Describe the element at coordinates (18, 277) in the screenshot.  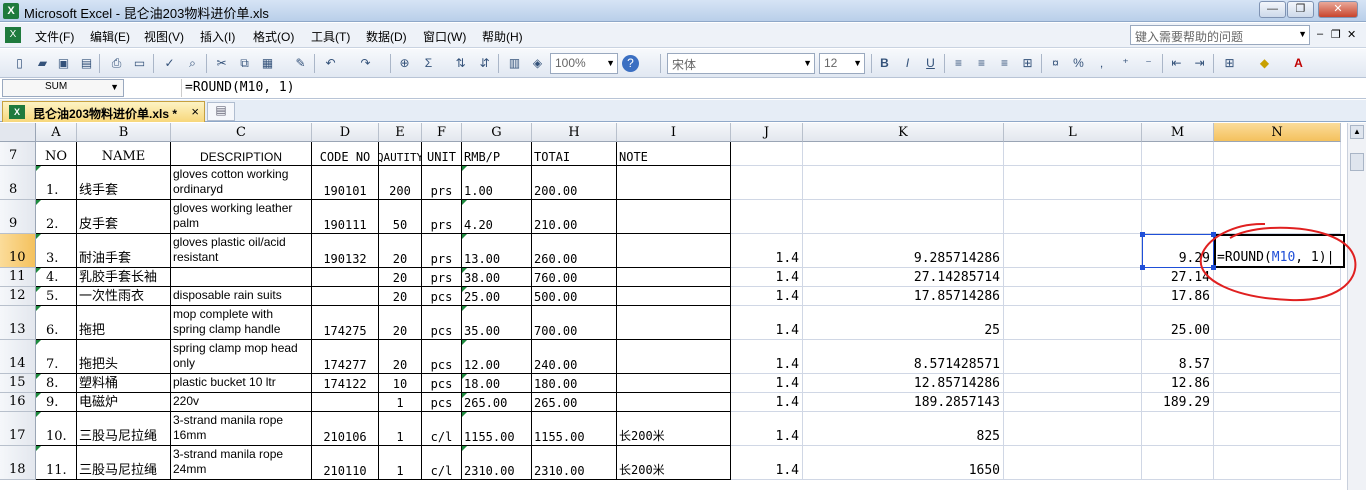
I see `row-header-11: 11` at that location.